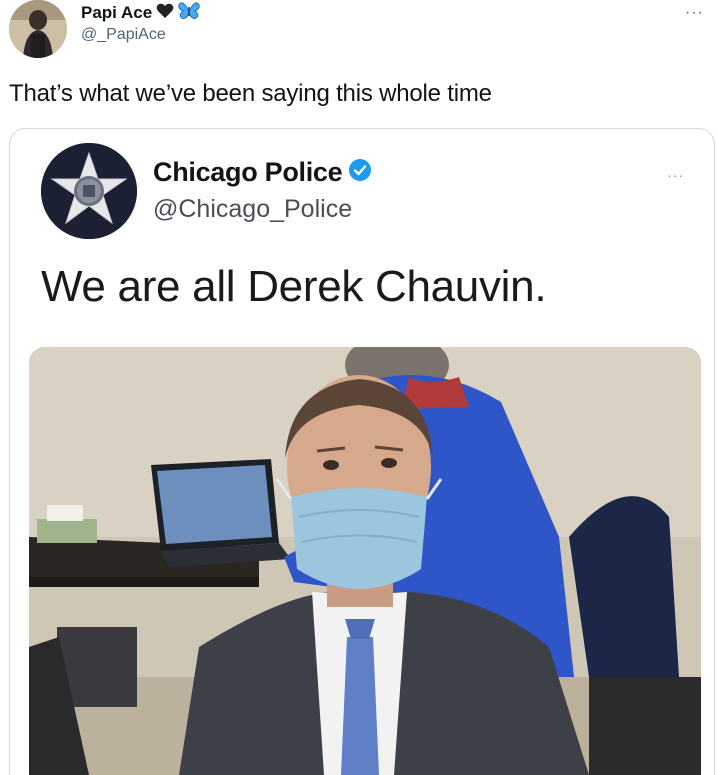  I want to click on author-handle: @_PapiAce, so click(123, 35).